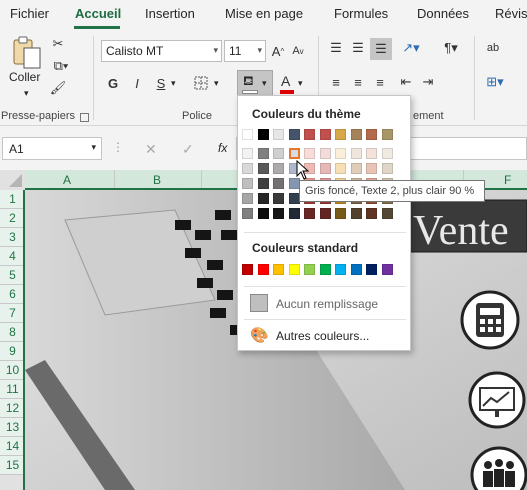 The image size is (527, 490). I want to click on clipboard-launcher-icon, so click(84, 117).